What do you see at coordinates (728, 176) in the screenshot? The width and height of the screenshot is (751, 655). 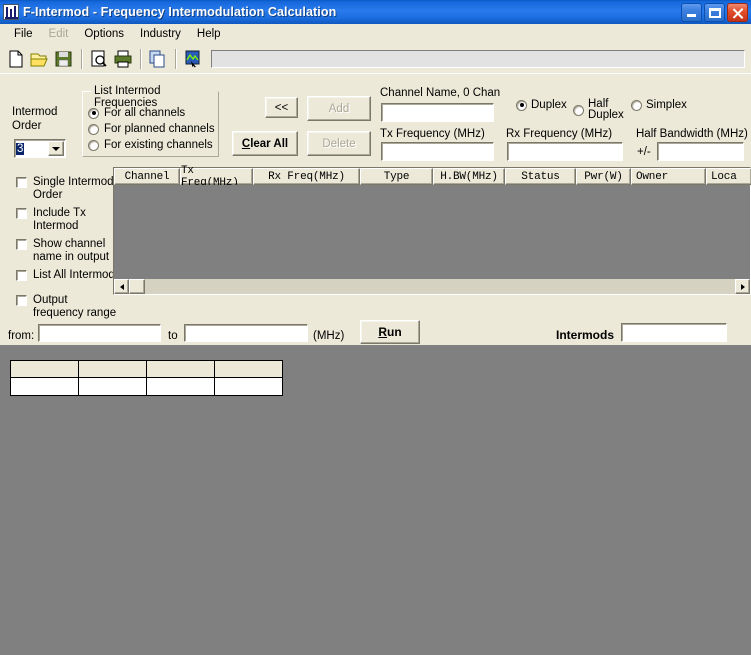 I see `column-header-location: Loca` at bounding box center [728, 176].